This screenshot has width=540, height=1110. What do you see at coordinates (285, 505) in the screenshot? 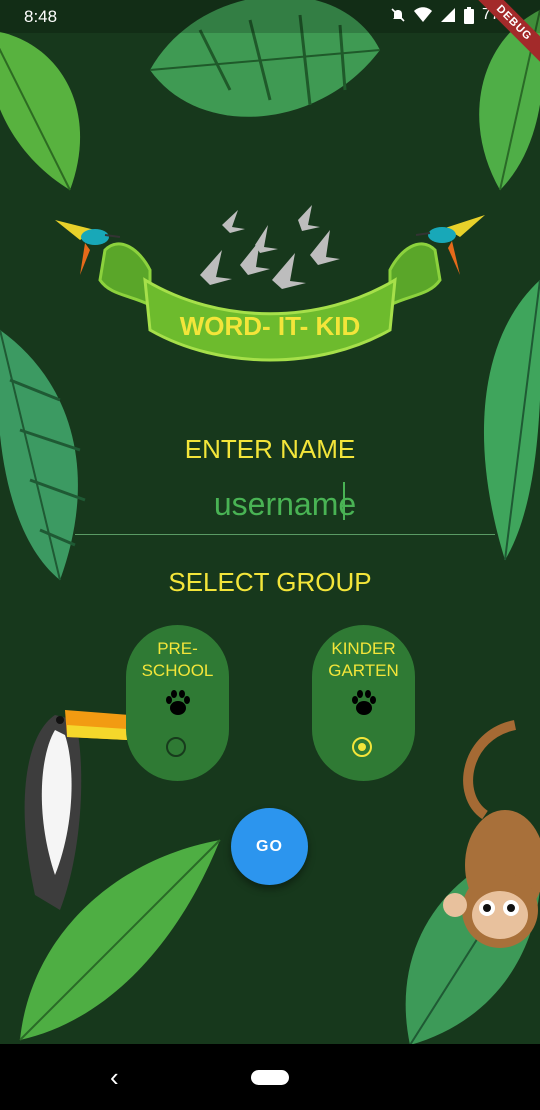
I see `username-input` at bounding box center [285, 505].